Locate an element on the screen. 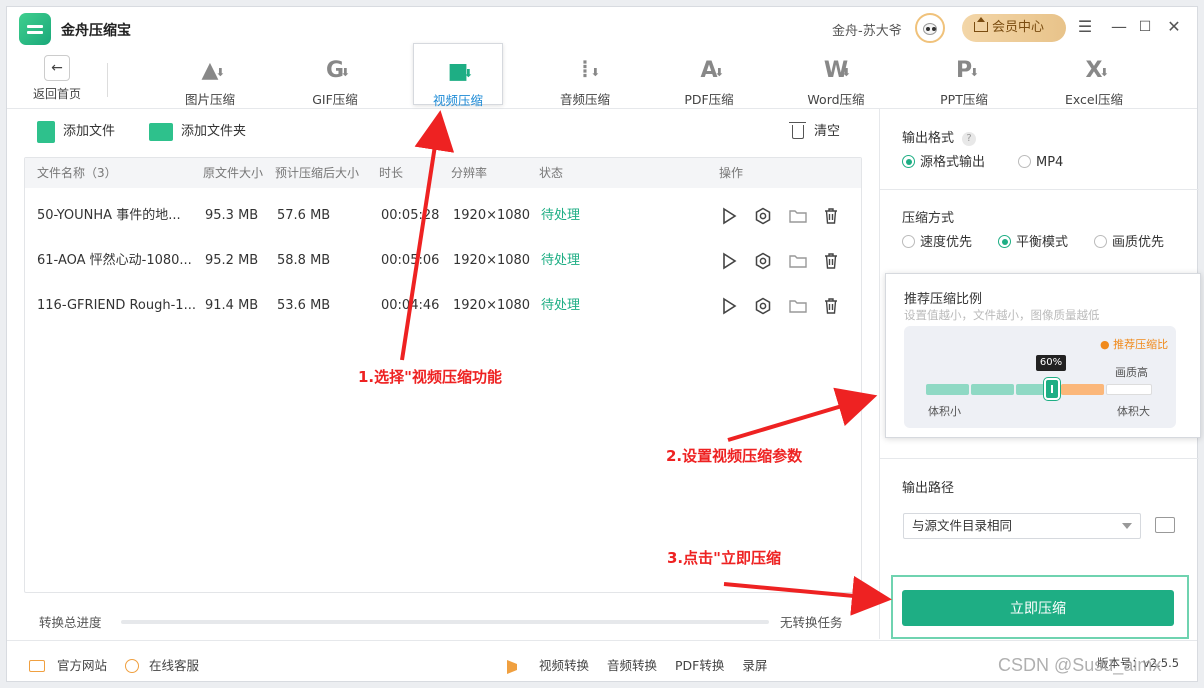  tool-ppt-compress: P ⬇ PPT压缩 is located at coordinates (964, 79).